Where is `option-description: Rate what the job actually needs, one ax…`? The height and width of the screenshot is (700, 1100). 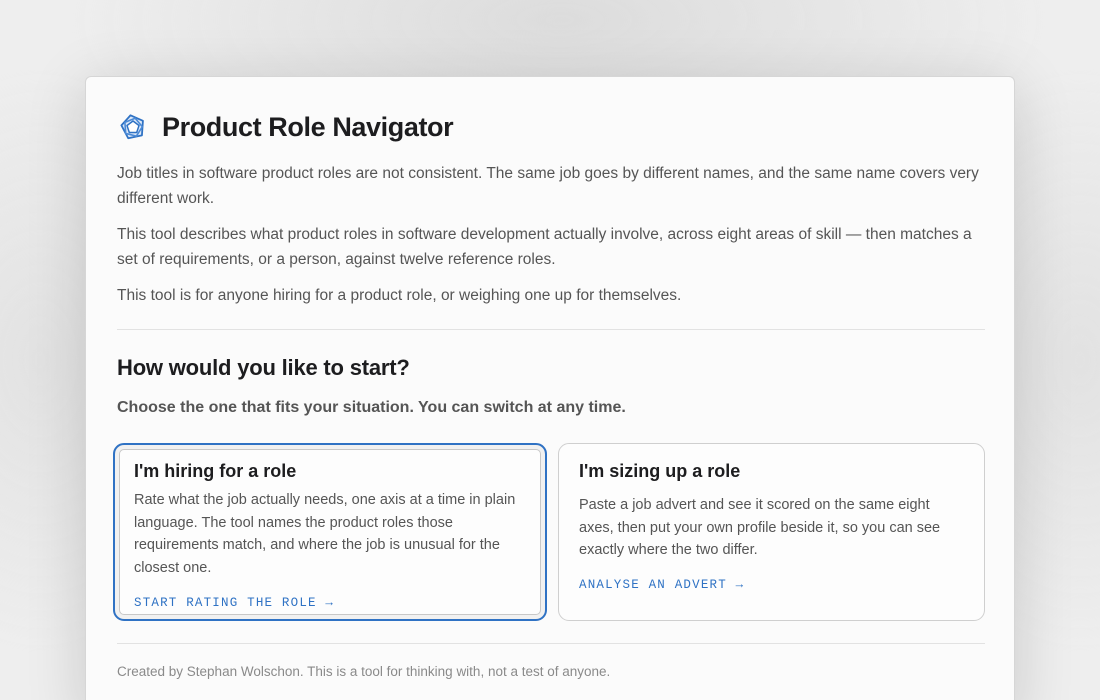 option-description: Rate what the job actually needs, one ax… is located at coordinates (325, 534).